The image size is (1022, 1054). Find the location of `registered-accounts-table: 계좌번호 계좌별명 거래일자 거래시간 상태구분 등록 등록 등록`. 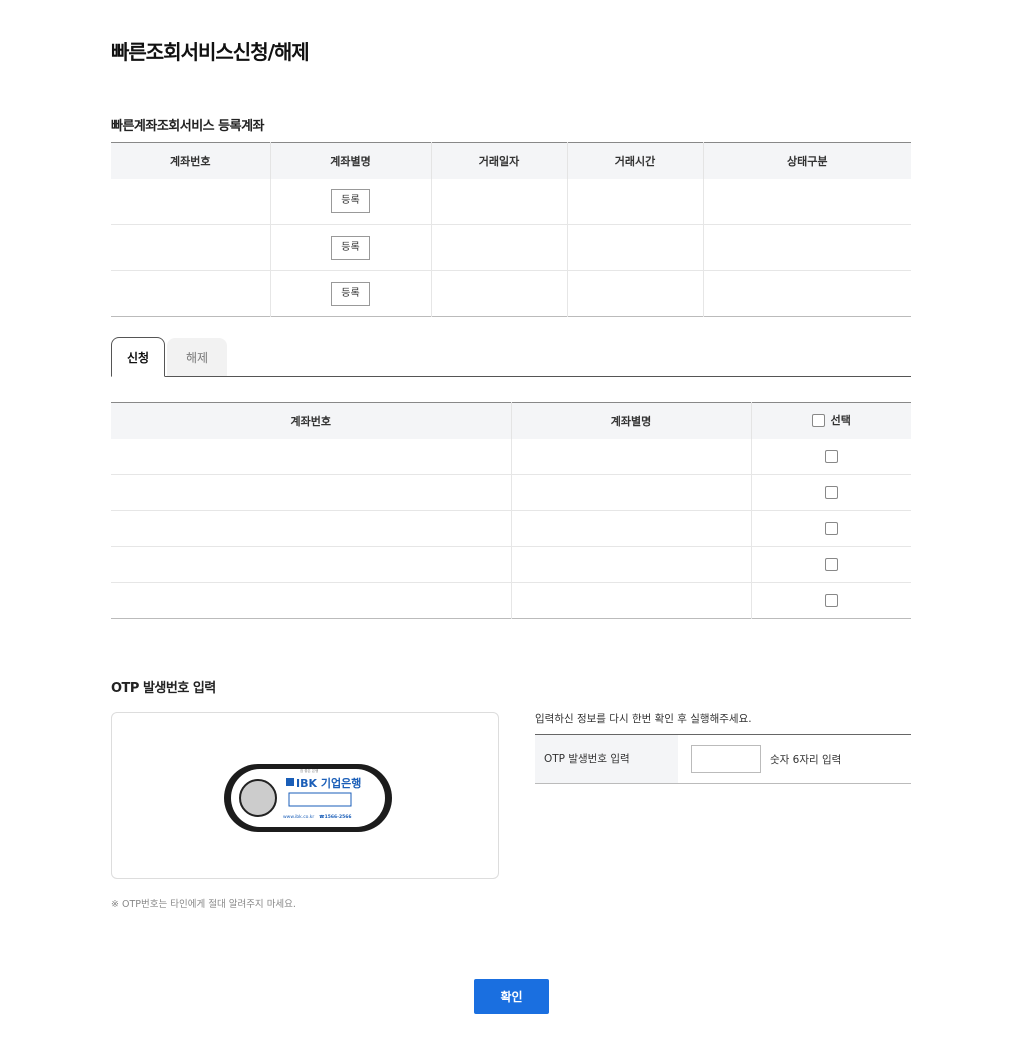

registered-accounts-table: 계좌번호 계좌별명 거래일자 거래시간 상태구분 등록 등록 등록 is located at coordinates (511, 229).